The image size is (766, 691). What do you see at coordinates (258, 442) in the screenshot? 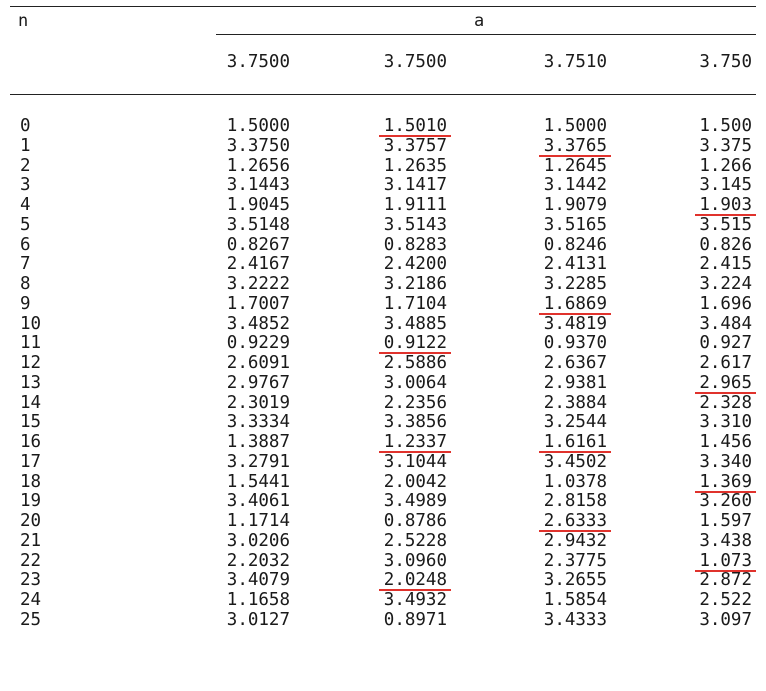
I see `table-cell: 1.3887` at bounding box center [258, 442].